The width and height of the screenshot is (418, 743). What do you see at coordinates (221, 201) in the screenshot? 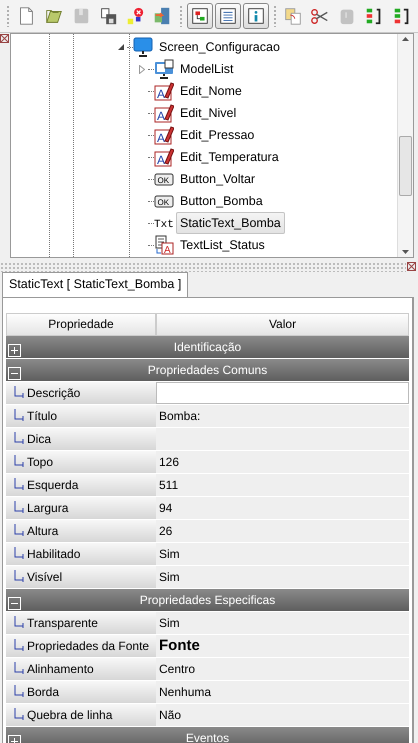
I see `tree-item: Button_Bomba` at bounding box center [221, 201].